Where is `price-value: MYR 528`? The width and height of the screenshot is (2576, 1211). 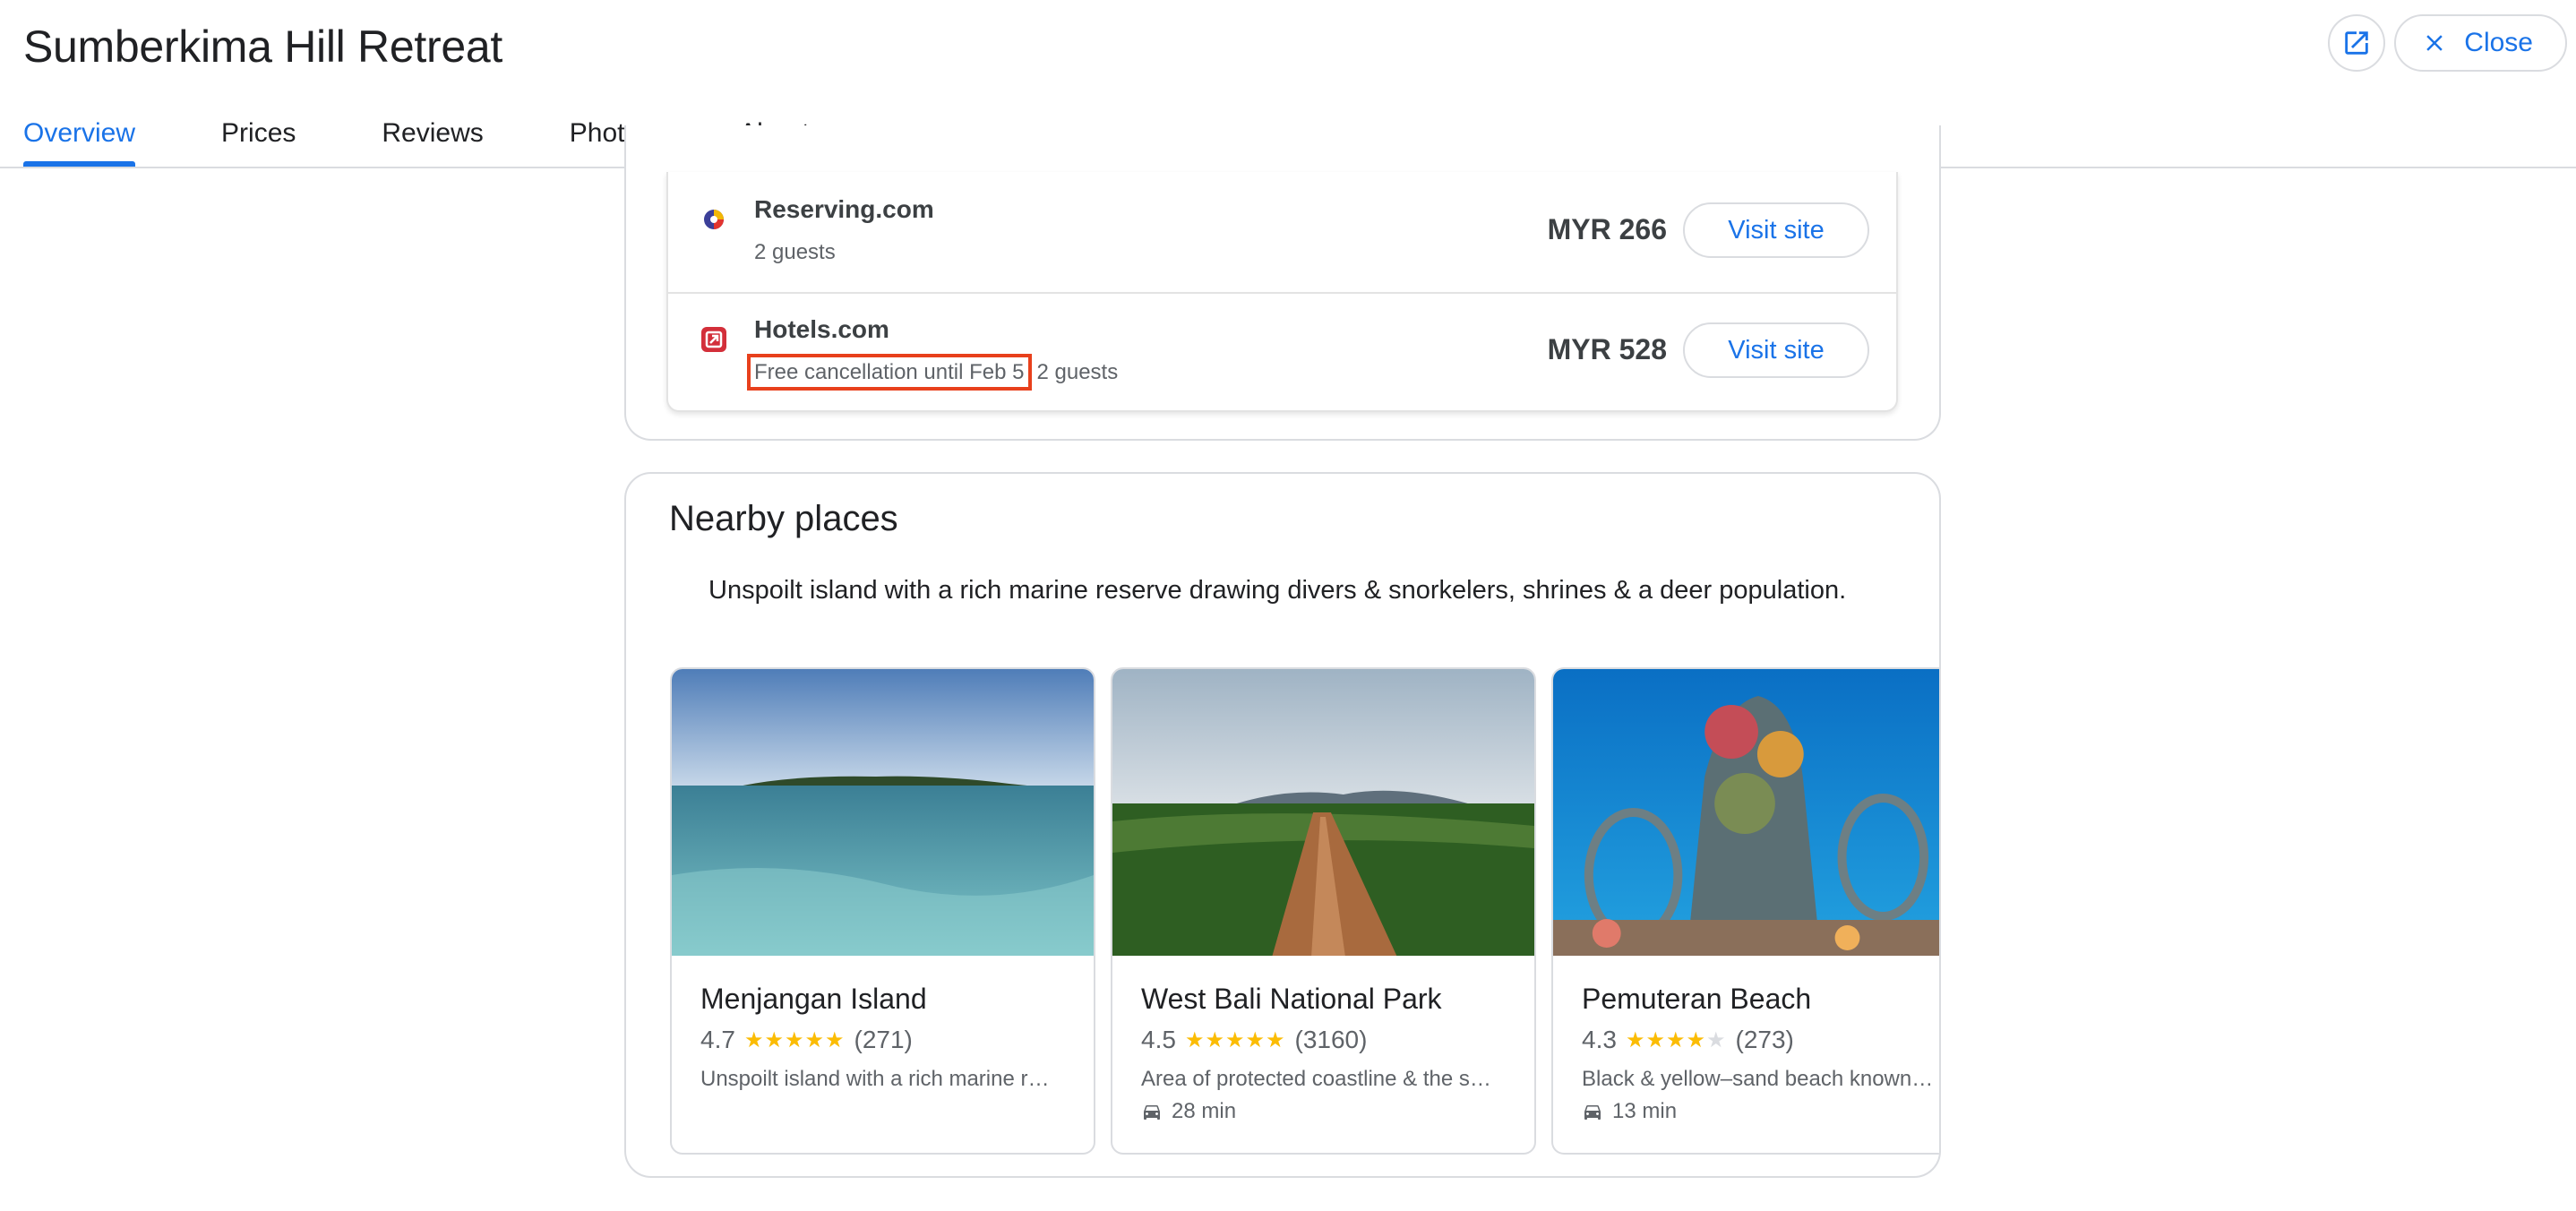
price-value: MYR 528 is located at coordinates (1607, 349).